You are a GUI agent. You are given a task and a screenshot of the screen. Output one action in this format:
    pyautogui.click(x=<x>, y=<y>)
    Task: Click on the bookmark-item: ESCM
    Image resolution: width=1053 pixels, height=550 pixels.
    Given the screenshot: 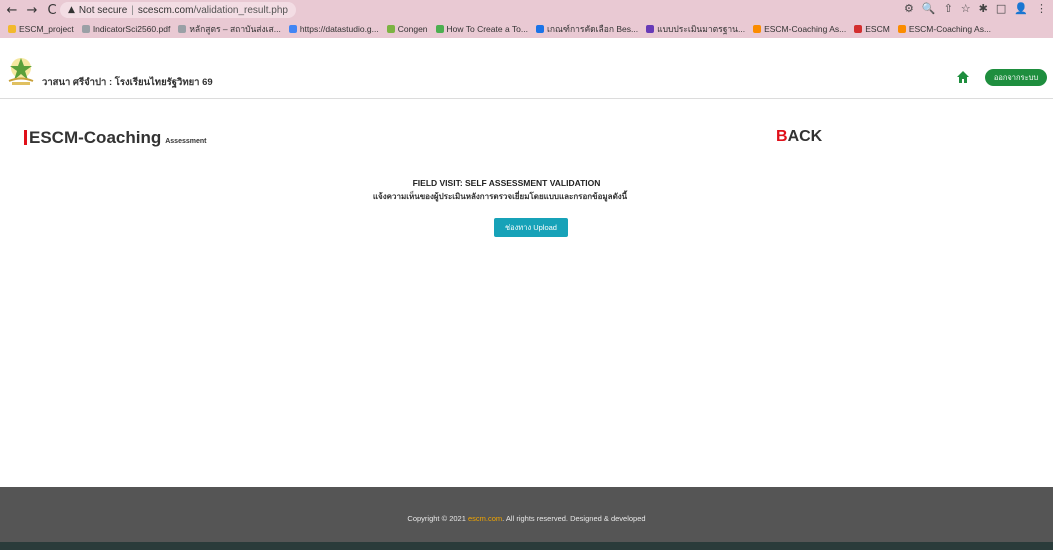 What is the action you would take?
    pyautogui.click(x=872, y=29)
    